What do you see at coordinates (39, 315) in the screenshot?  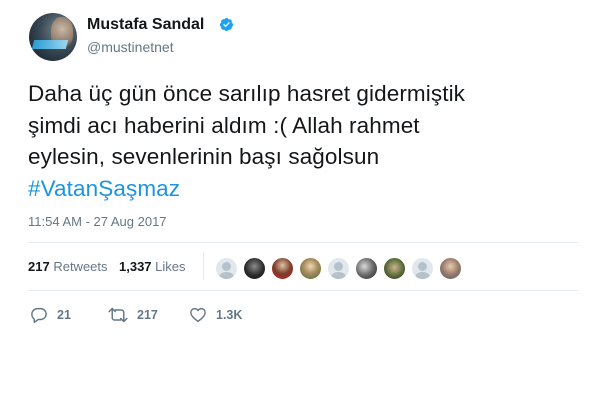 I see `reply-icon` at bounding box center [39, 315].